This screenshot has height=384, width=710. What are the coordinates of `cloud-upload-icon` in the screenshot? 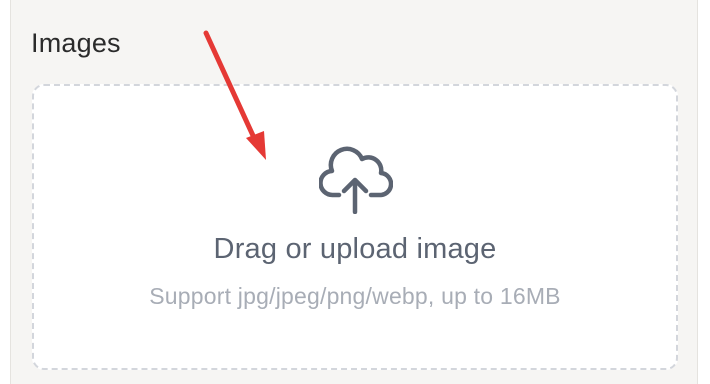 It's located at (356, 180).